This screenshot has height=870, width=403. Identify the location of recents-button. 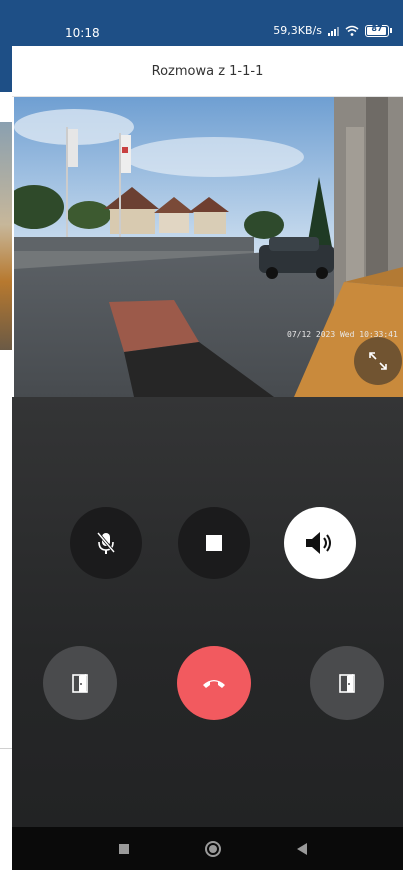
(124, 848).